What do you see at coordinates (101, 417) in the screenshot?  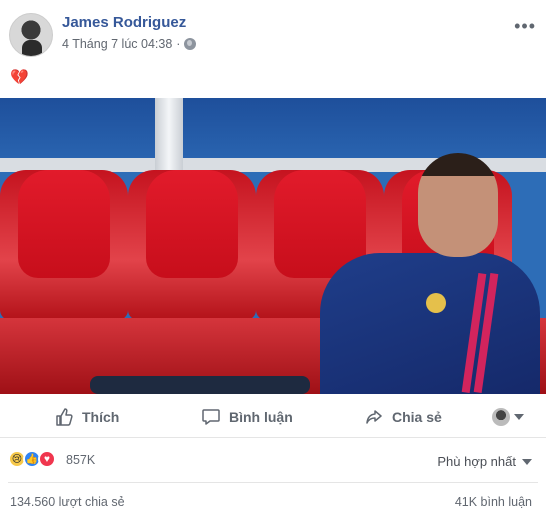 I see `like-label: Thích` at bounding box center [101, 417].